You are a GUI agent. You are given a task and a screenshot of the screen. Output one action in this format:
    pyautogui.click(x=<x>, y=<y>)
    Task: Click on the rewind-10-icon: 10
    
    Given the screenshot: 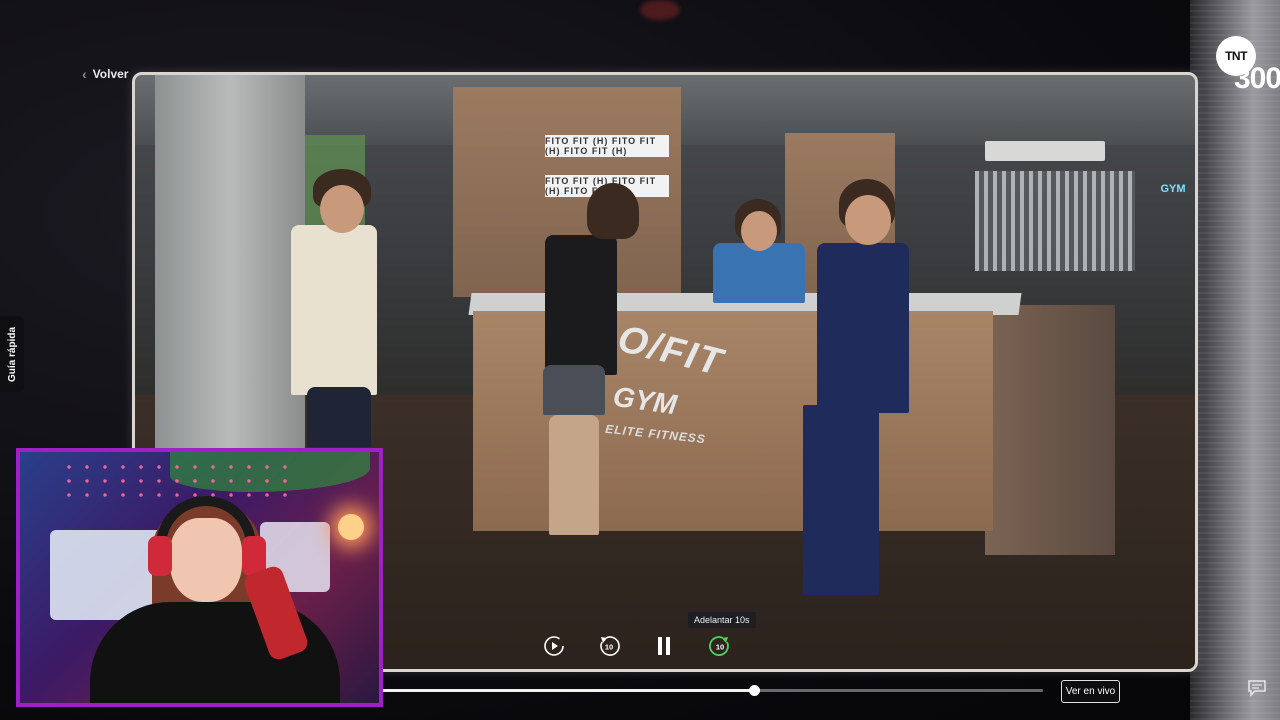 What is the action you would take?
    pyautogui.click(x=610, y=646)
    